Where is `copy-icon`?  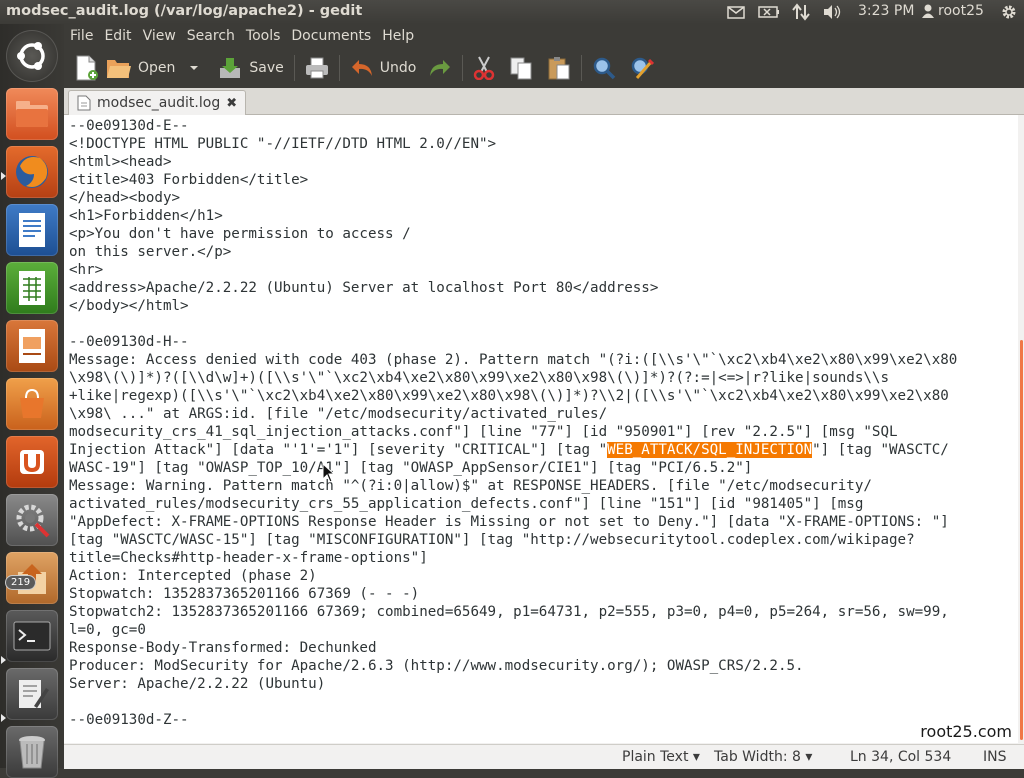
copy-icon is located at coordinates (521, 68).